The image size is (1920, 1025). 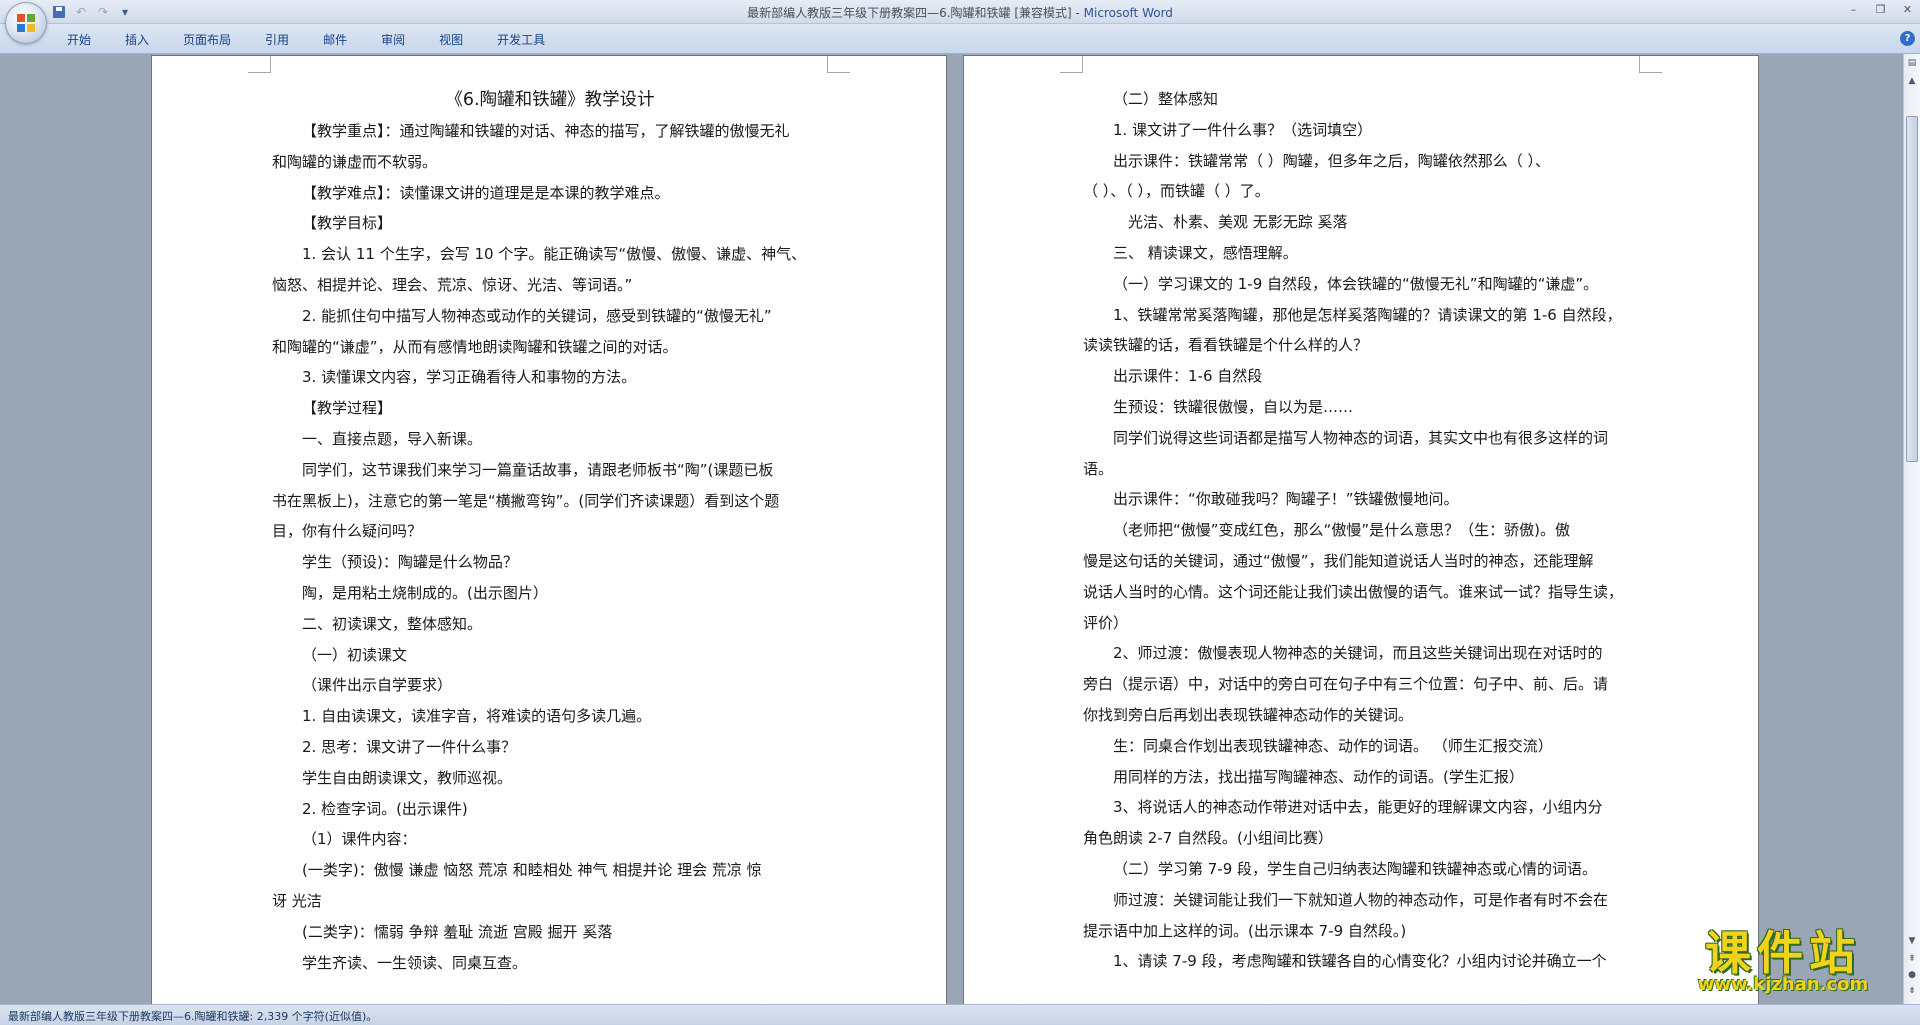 I want to click on ribbon-tabs: 开始 插入 页面布局 引用 邮件 审阅 视图 开发工具, so click(x=306, y=40).